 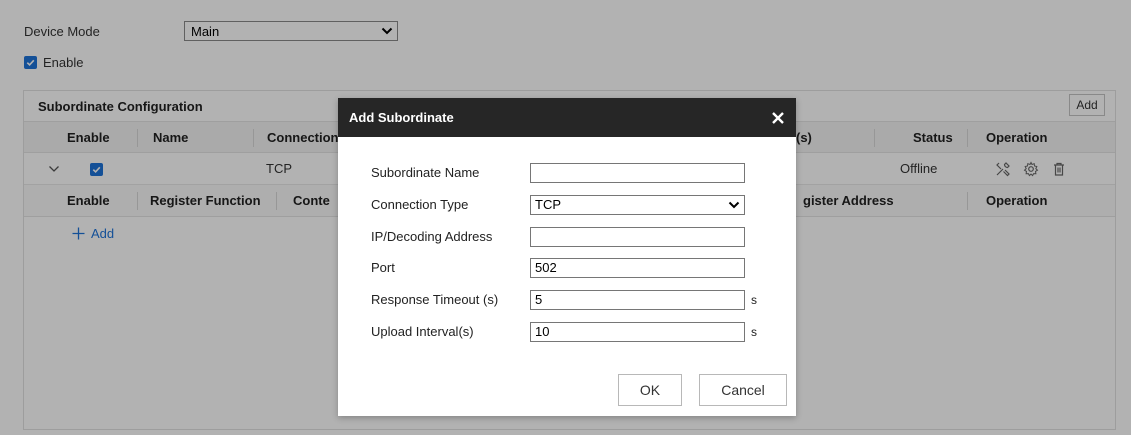 What do you see at coordinates (754, 299) in the screenshot?
I see `response-timeout-unit: s` at bounding box center [754, 299].